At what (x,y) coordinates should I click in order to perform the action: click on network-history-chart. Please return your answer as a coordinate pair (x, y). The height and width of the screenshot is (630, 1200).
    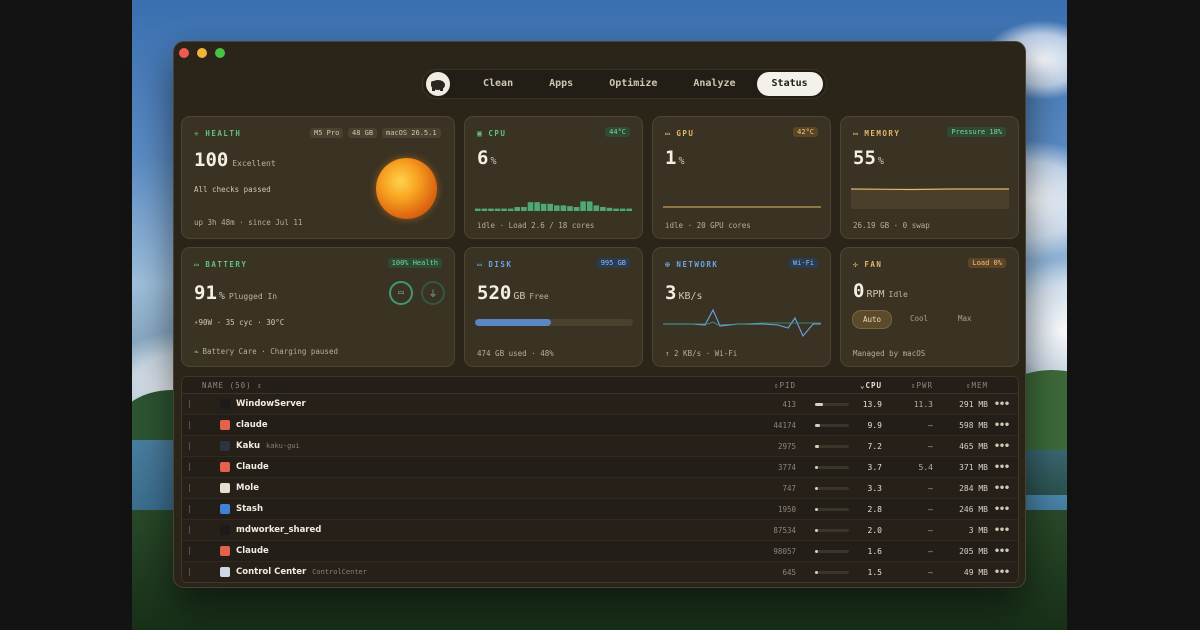
    Looking at the image, I should click on (742, 323).